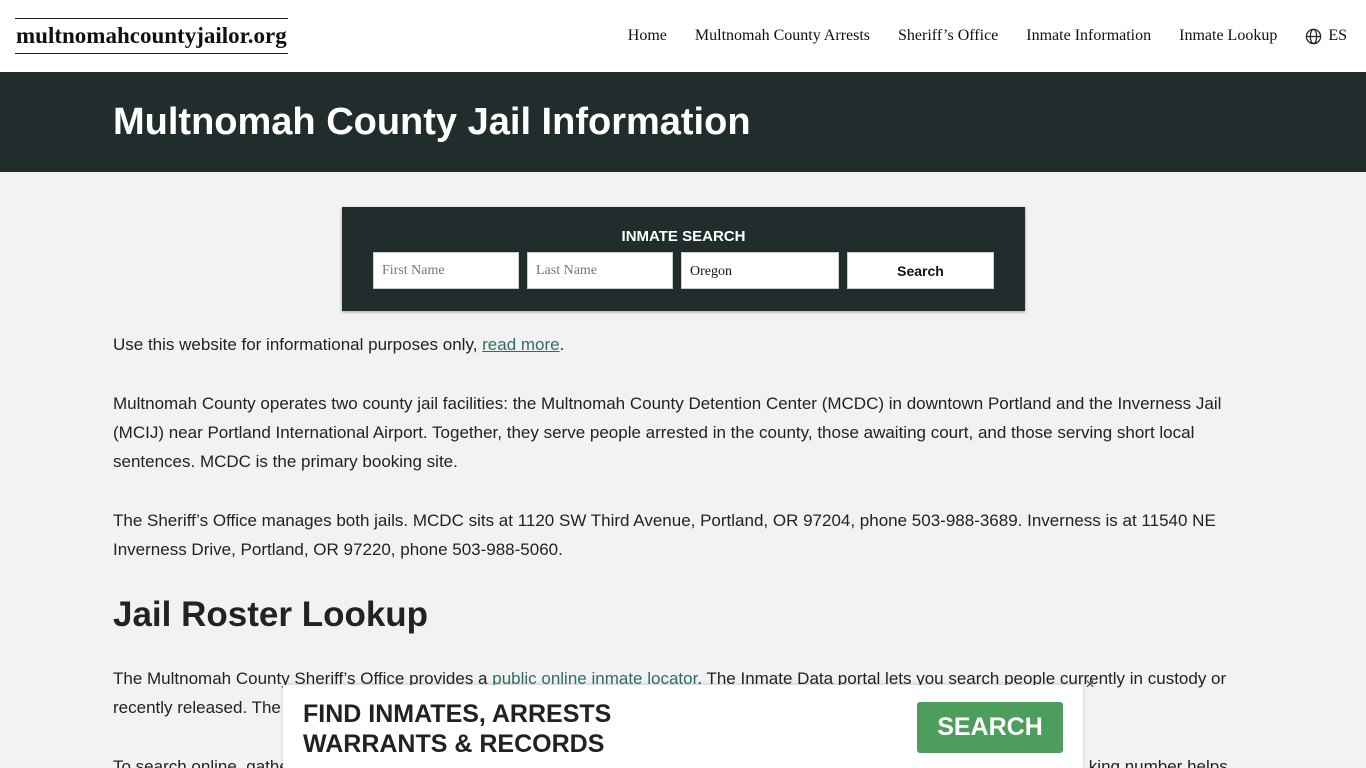 This screenshot has width=1366, height=768. What do you see at coordinates (446, 270) in the screenshot?
I see `first-name-input` at bounding box center [446, 270].